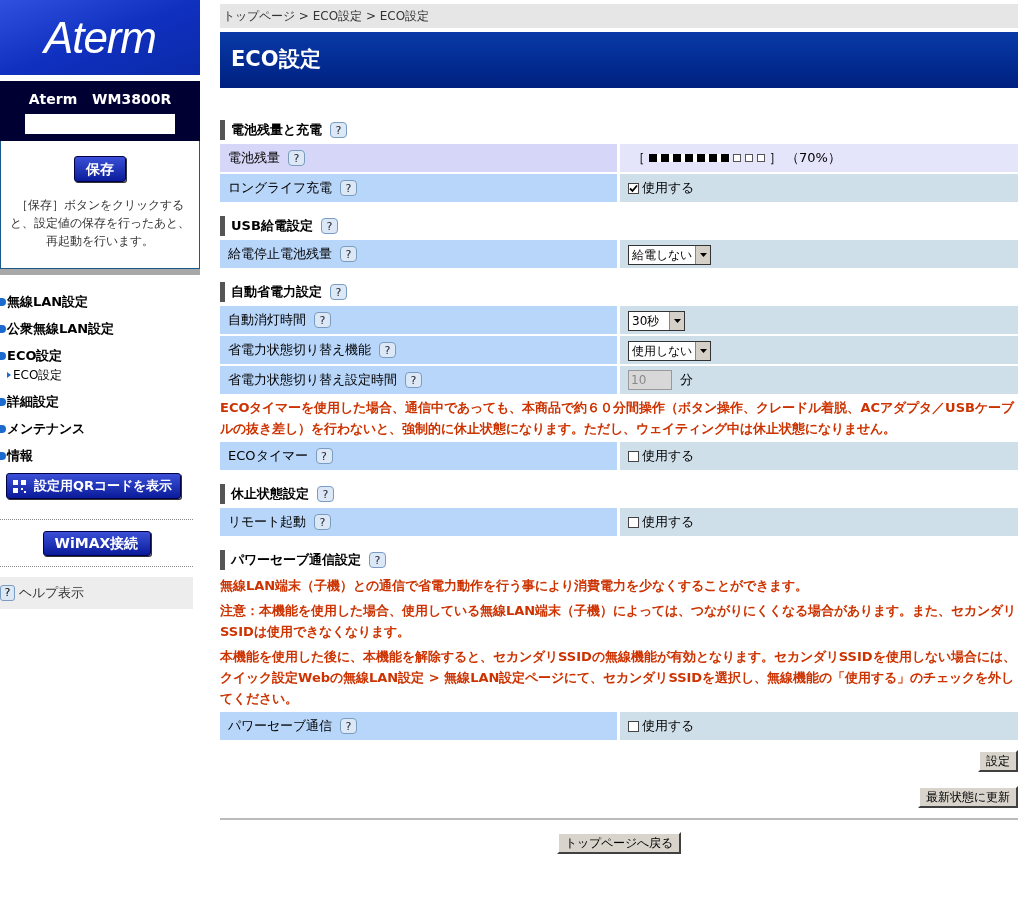  Describe the element at coordinates (998, 761) in the screenshot. I see `apply-button: 設定` at that location.